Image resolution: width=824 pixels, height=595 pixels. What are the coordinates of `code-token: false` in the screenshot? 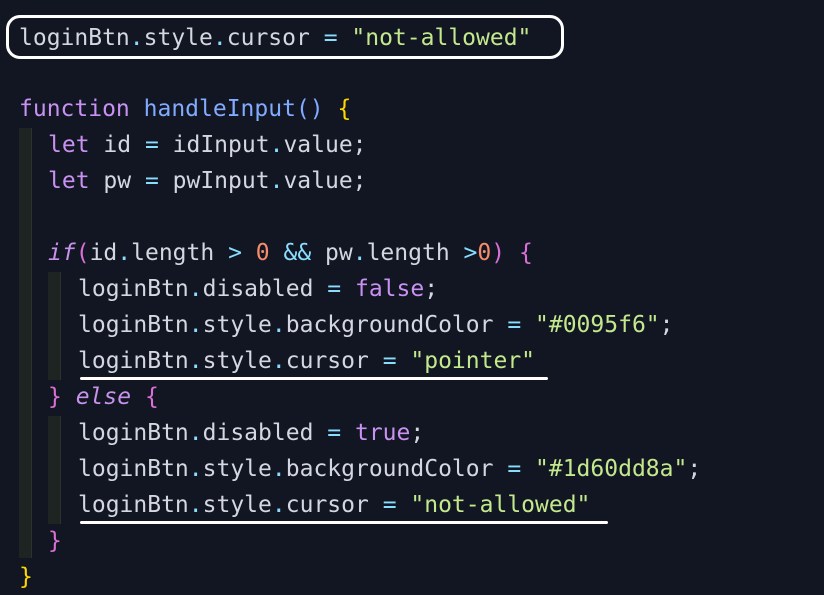 It's located at (389, 289).